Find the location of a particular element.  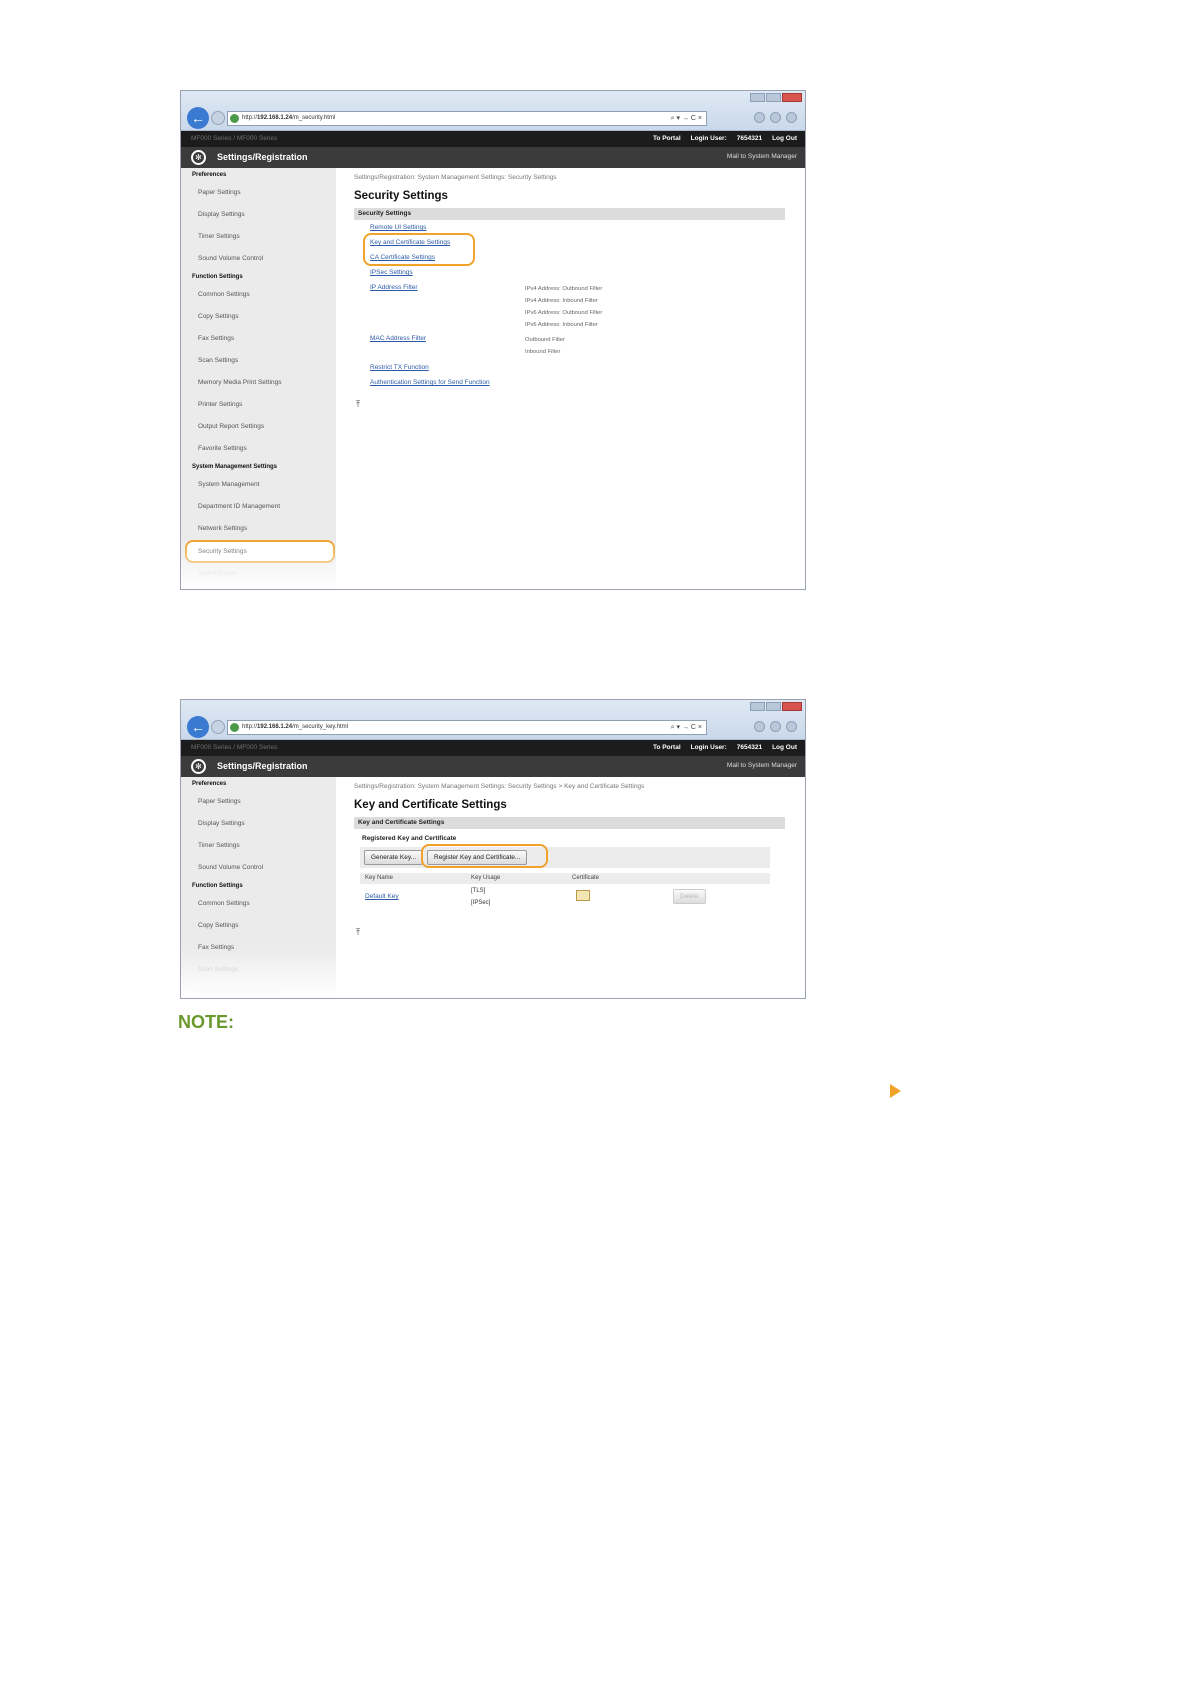

browser-icons is located at coordinates (775, 726).